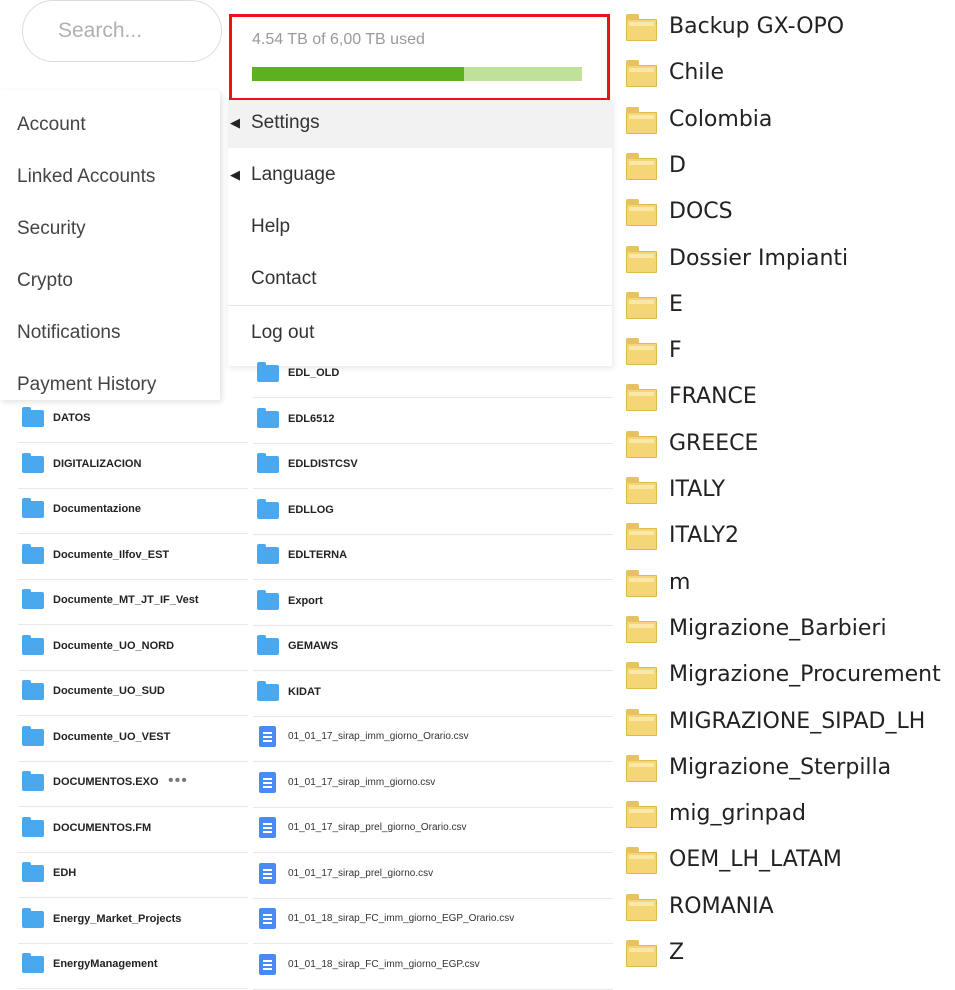 The width and height of the screenshot is (955, 990). I want to click on folder-row: DATOS, so click(133, 420).